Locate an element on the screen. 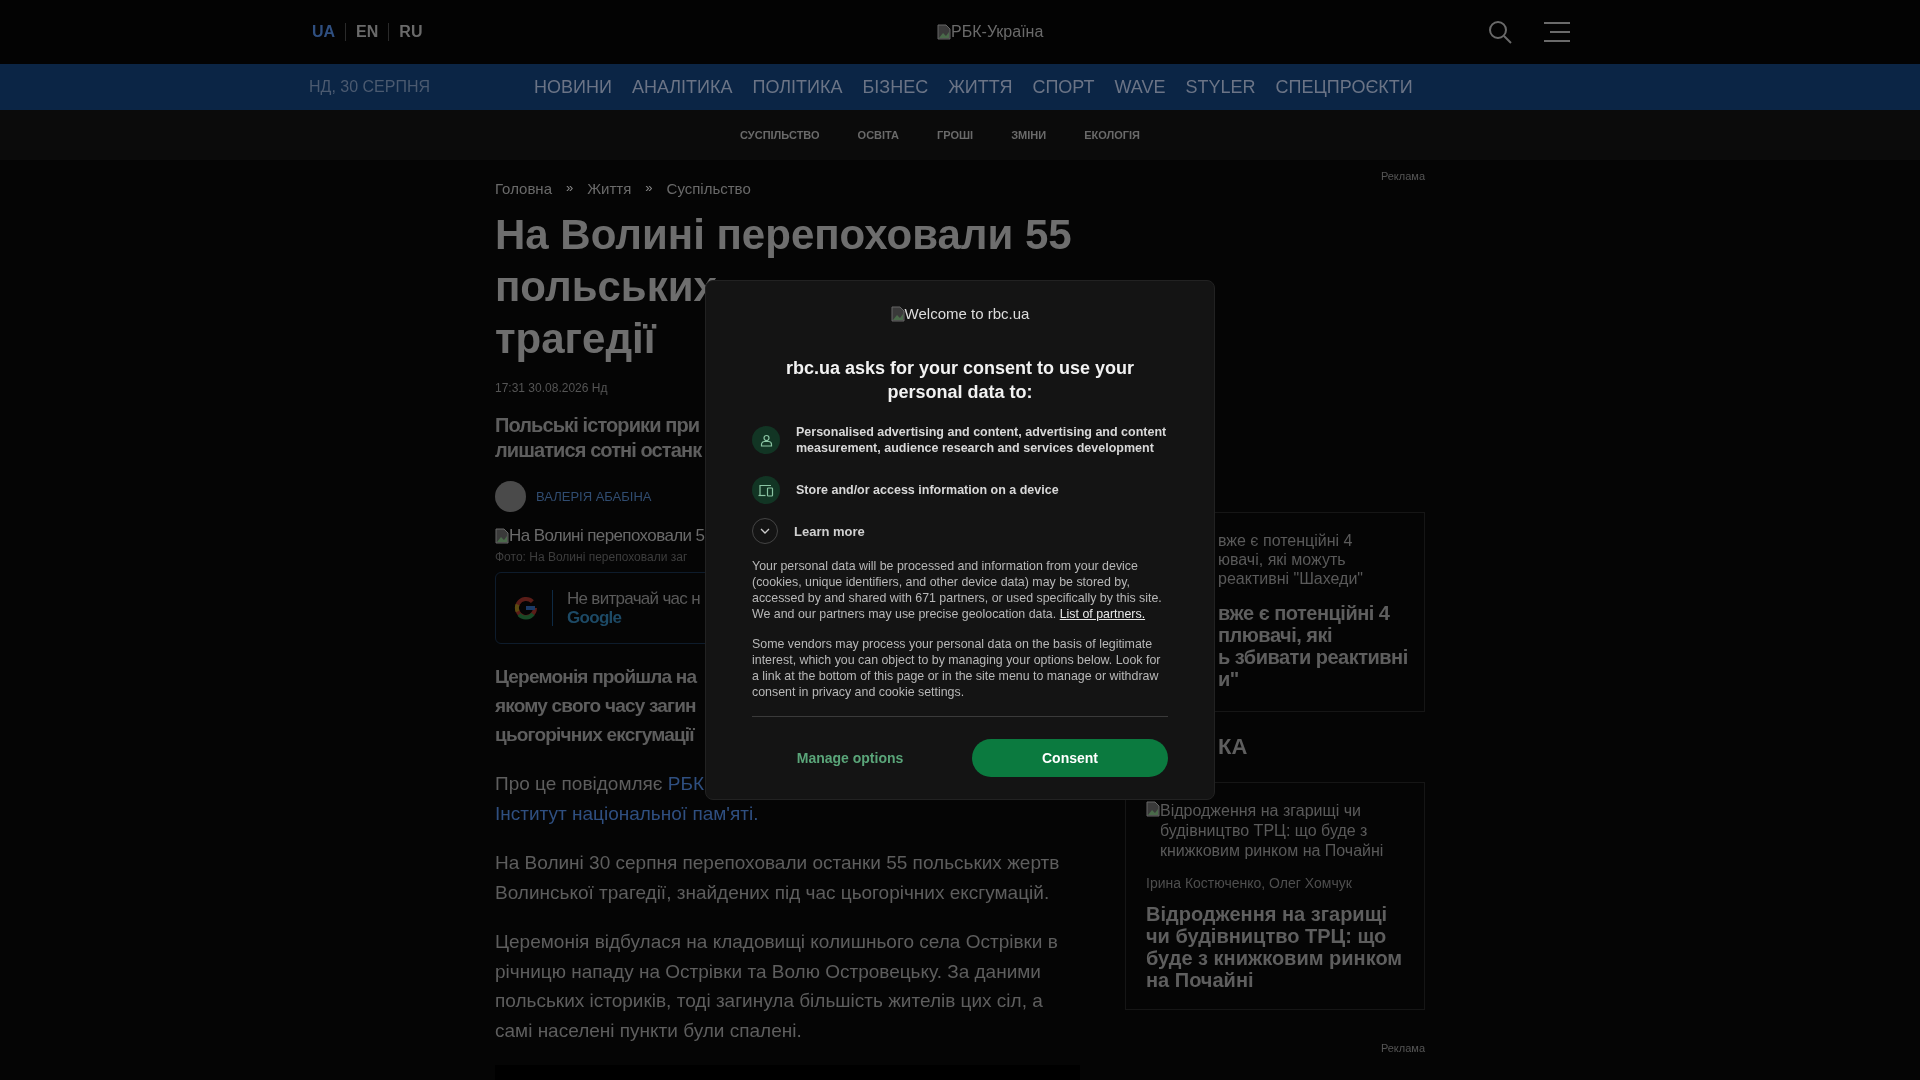 The width and height of the screenshot is (1920, 1080). author-avatar is located at coordinates (510, 496).